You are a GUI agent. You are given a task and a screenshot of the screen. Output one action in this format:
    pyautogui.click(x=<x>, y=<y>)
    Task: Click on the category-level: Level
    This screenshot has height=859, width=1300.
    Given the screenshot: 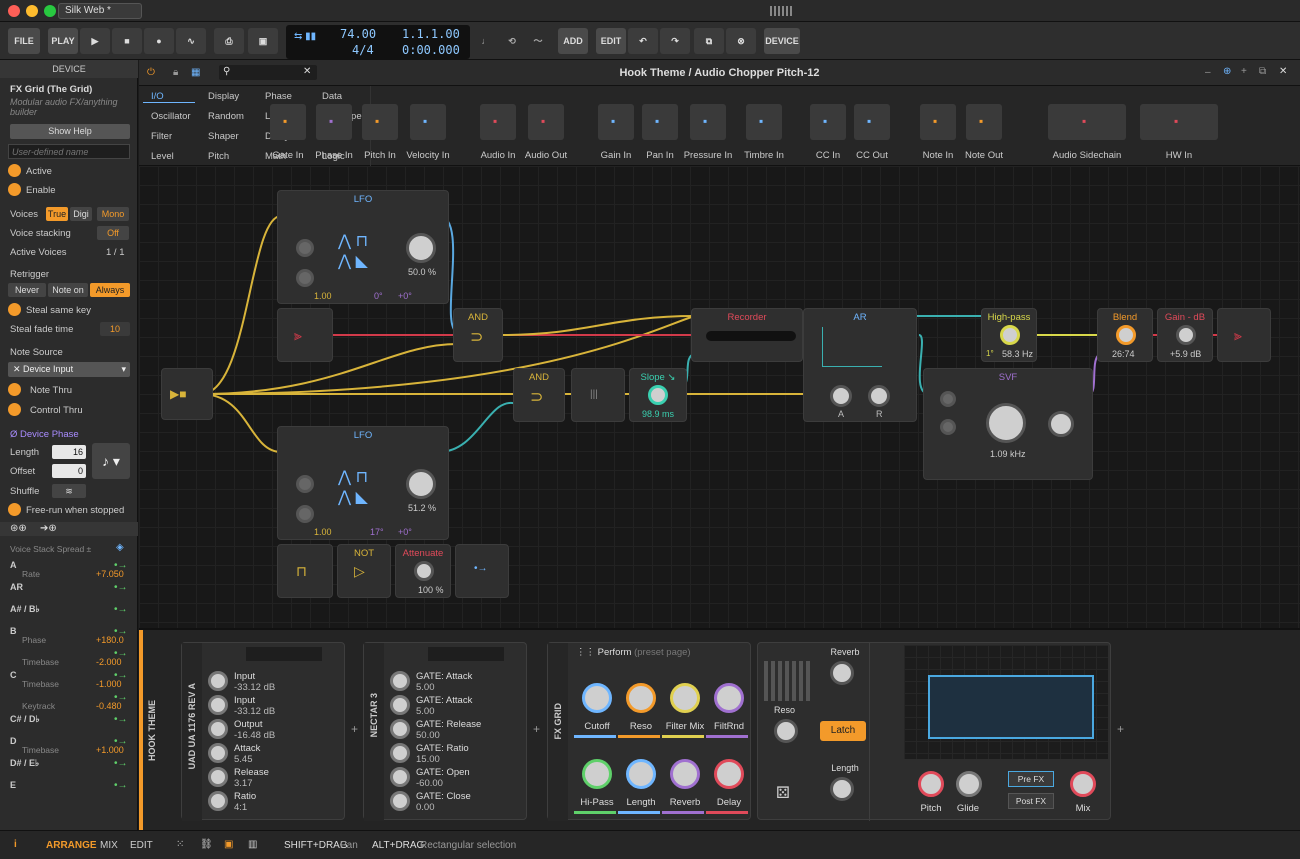 What is the action you would take?
    pyautogui.click(x=162, y=156)
    